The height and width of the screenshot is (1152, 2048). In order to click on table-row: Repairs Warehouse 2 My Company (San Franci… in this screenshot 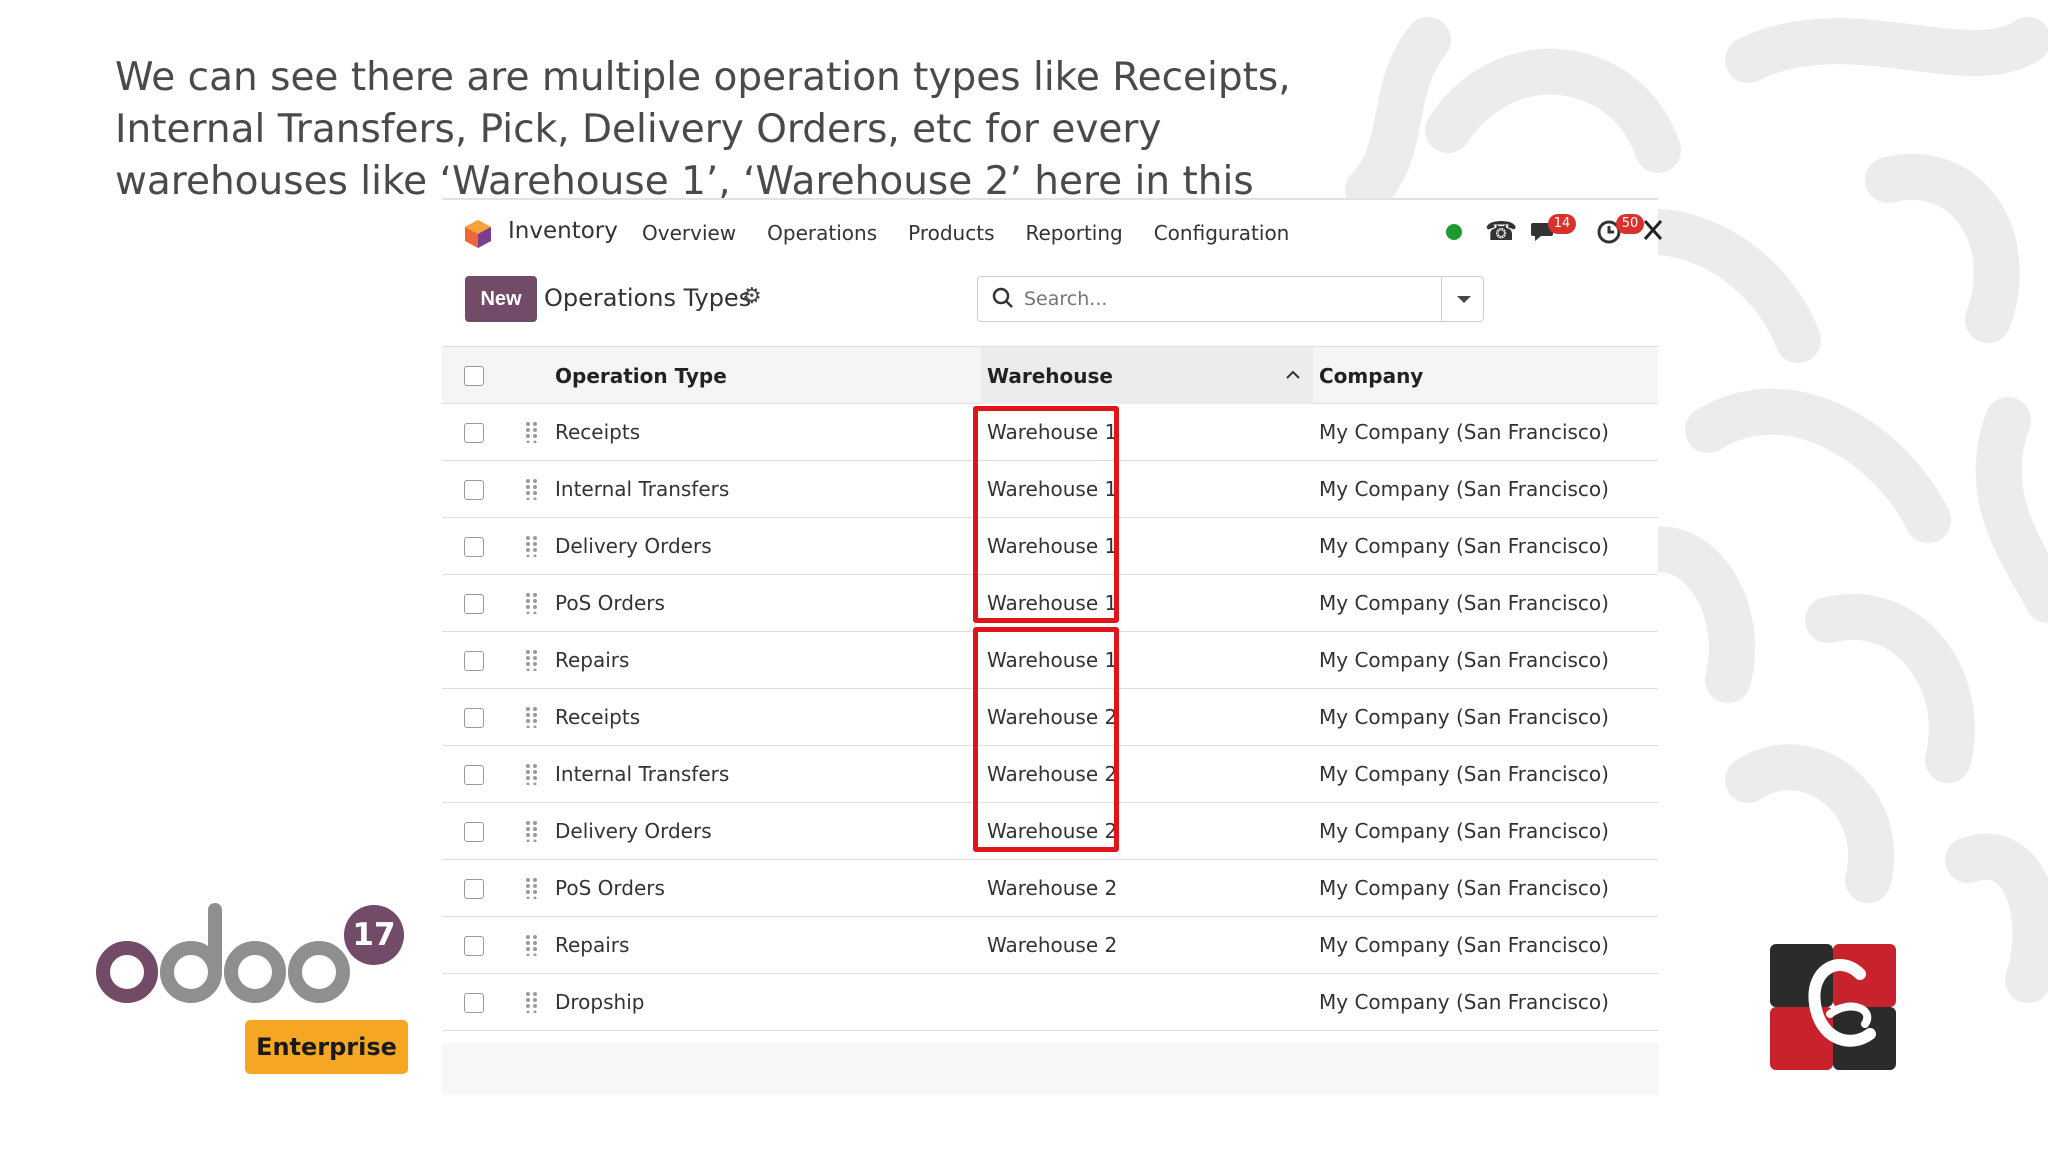, I will do `click(1050, 945)`.